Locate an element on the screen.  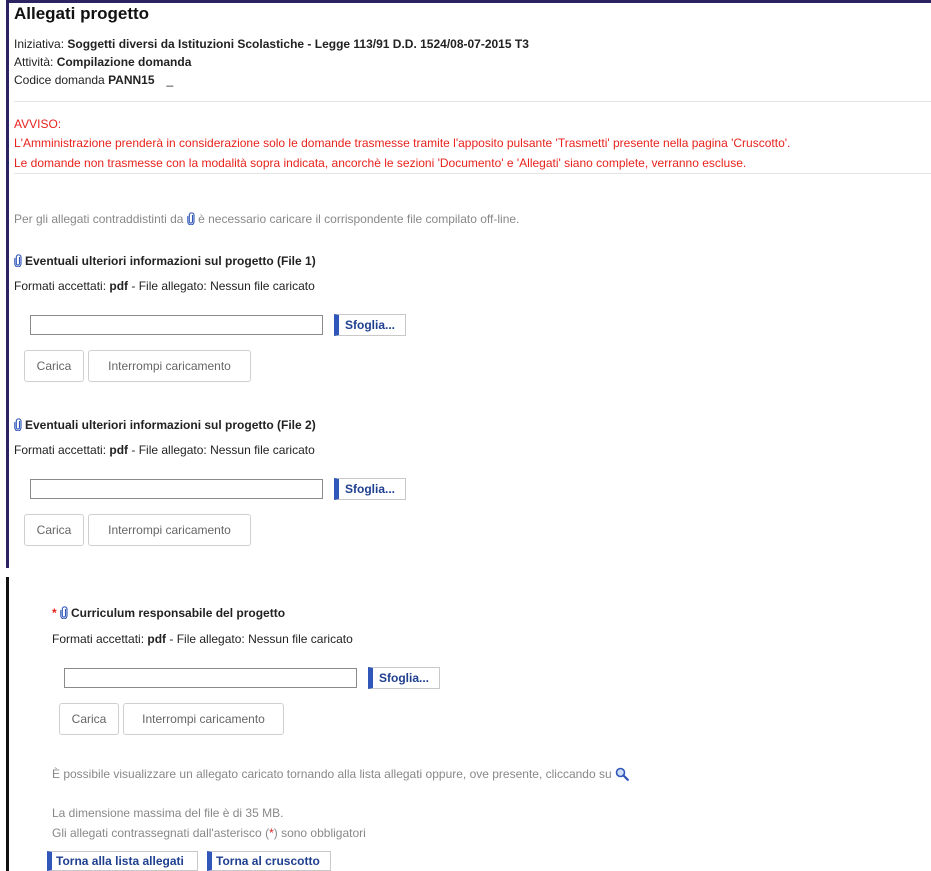
required-after: ) sono obbligatori is located at coordinates (319, 833).